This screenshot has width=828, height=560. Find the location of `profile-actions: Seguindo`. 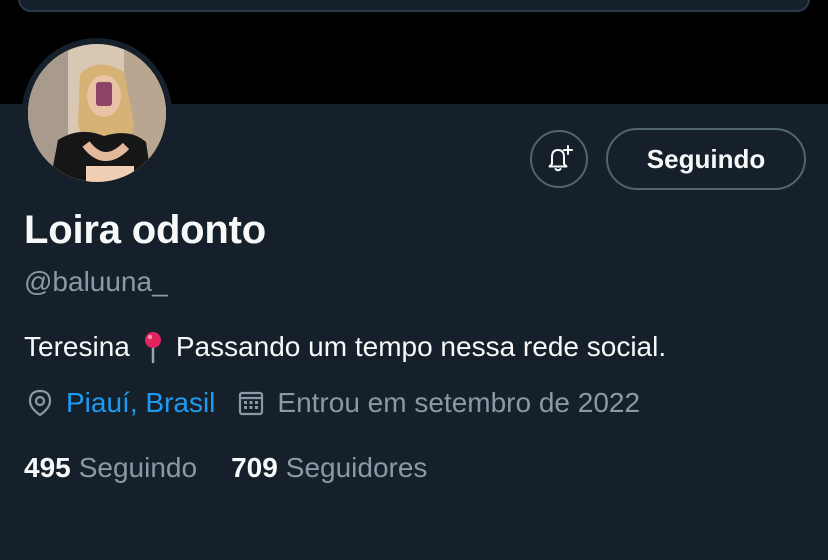

profile-actions: Seguindo is located at coordinates (668, 159).